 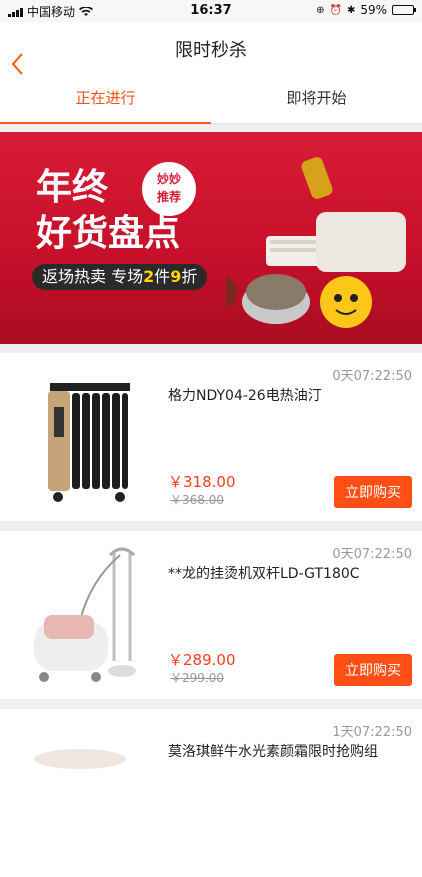 I want to click on tab-in-progress: 正在进行, so click(x=105, y=105).